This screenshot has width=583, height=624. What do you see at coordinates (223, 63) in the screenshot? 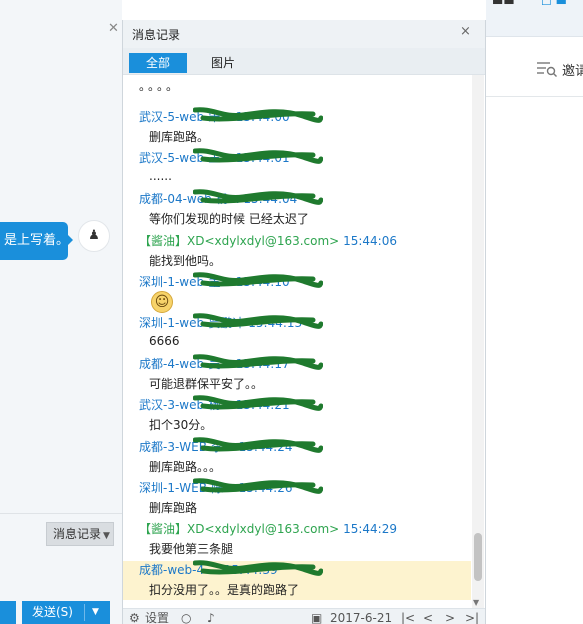
I see `tab-images: 图片` at bounding box center [223, 63].